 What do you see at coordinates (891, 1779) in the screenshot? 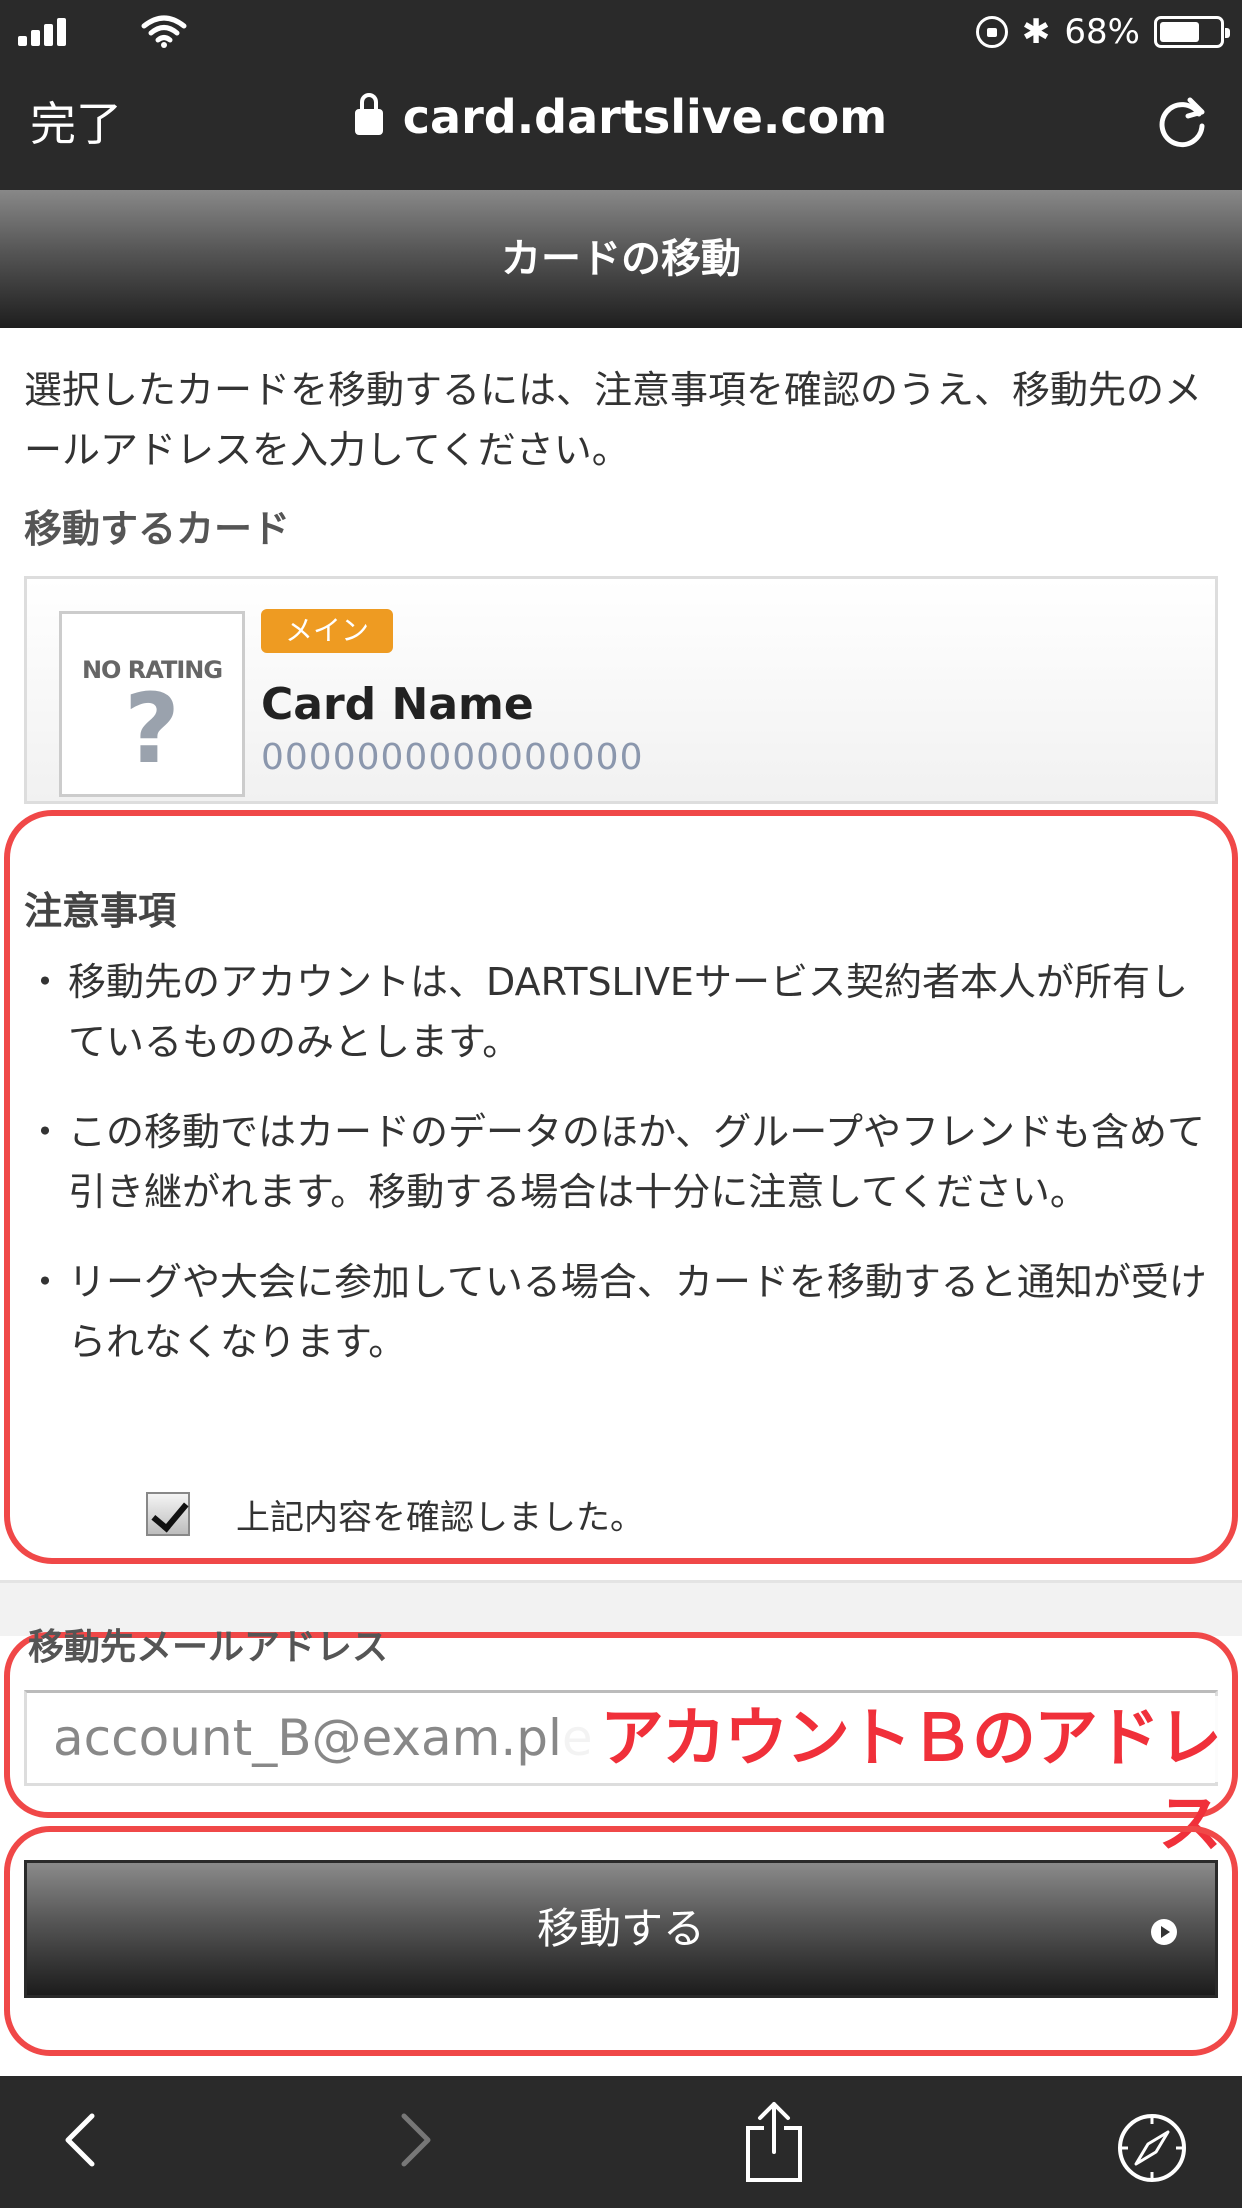
I see `address-annotation: アカウントＢのアドレス` at bounding box center [891, 1779].